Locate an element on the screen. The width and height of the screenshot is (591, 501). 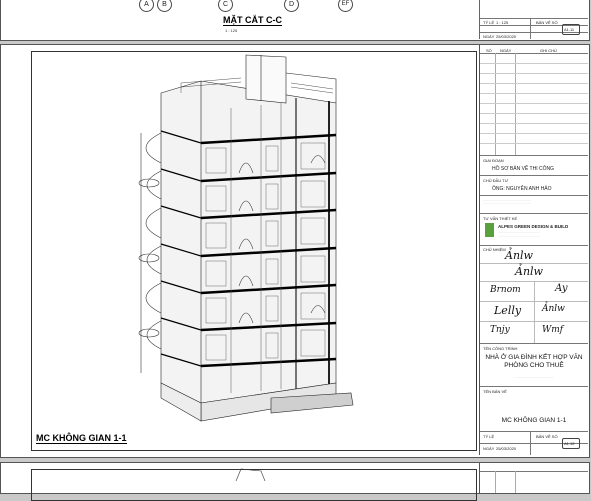
signature-1: Ảnlw is located at coordinates (519, 255).